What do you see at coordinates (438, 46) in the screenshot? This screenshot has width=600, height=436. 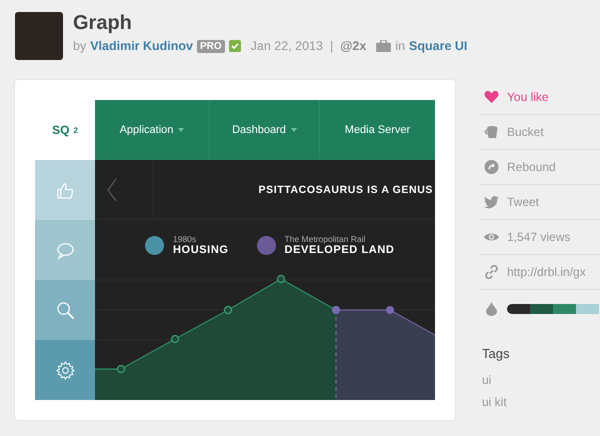 I see `team-link: Square UI` at bounding box center [438, 46].